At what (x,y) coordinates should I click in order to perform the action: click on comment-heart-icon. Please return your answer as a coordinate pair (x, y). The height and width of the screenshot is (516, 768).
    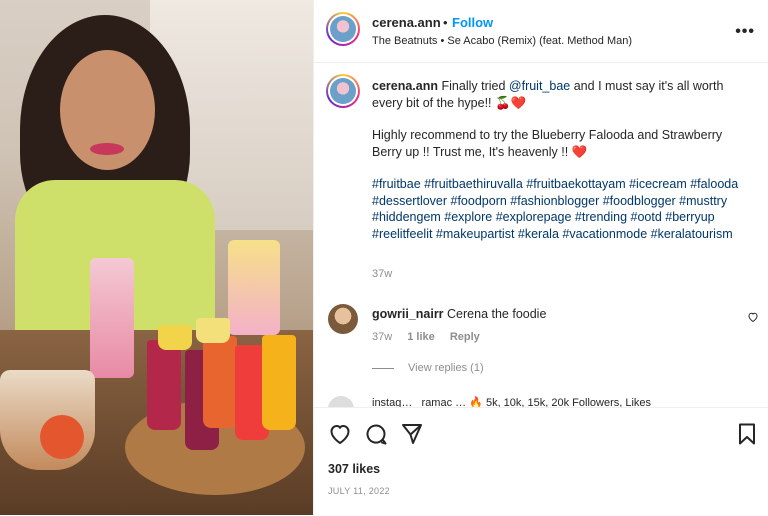
    Looking at the image, I should click on (753, 317).